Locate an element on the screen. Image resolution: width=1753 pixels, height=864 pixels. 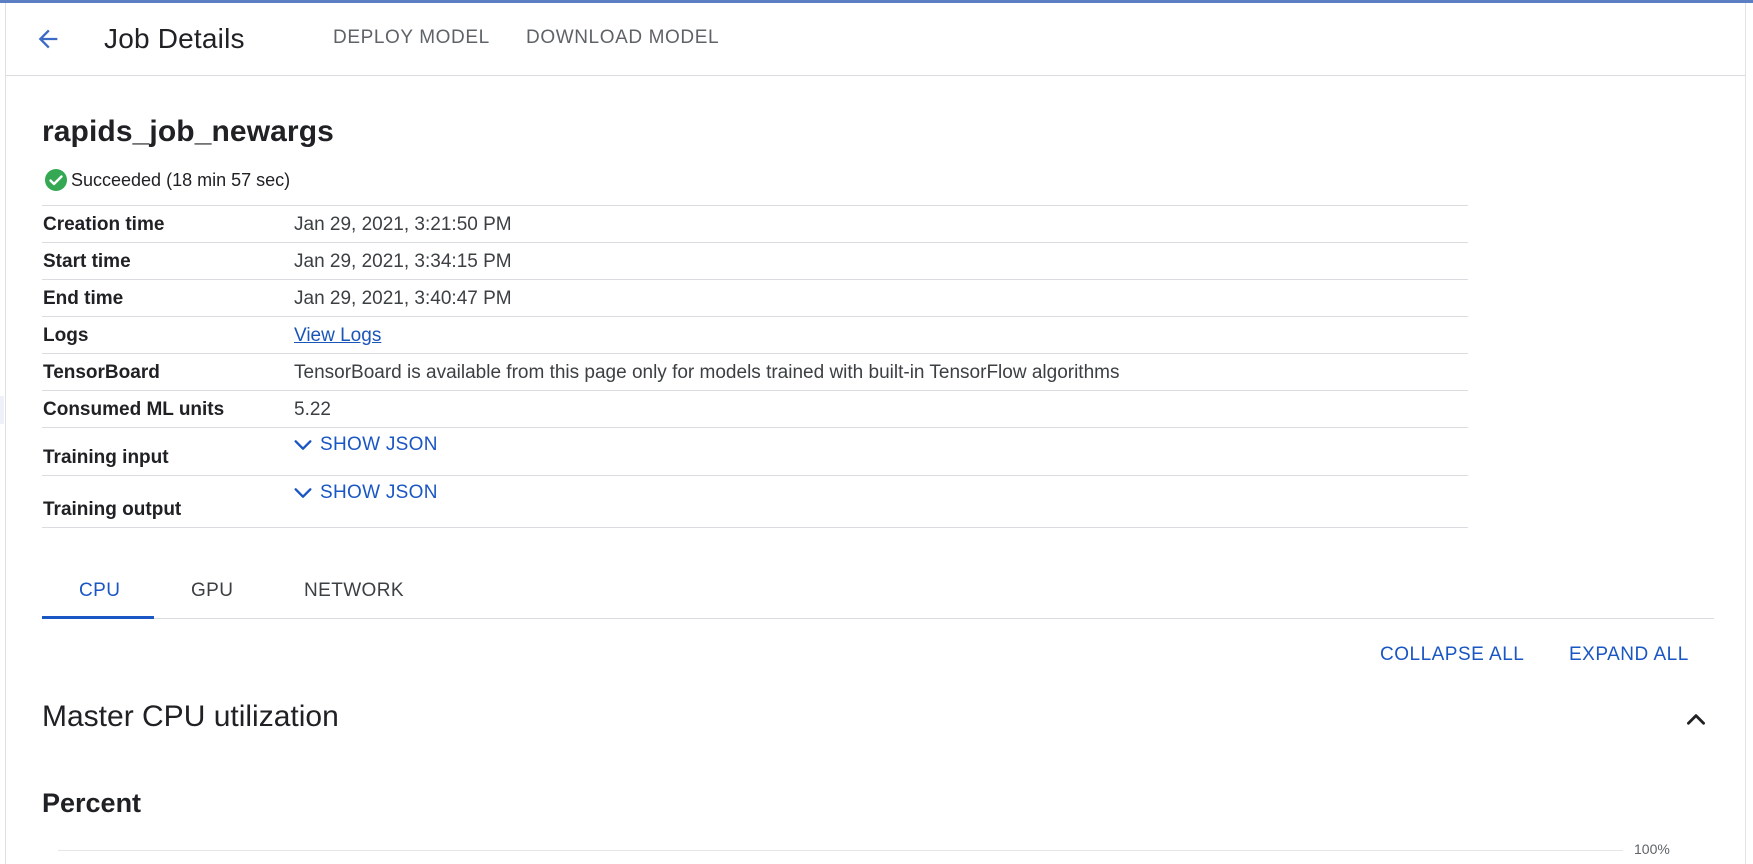
left-panel-highlight is located at coordinates (2, 410).